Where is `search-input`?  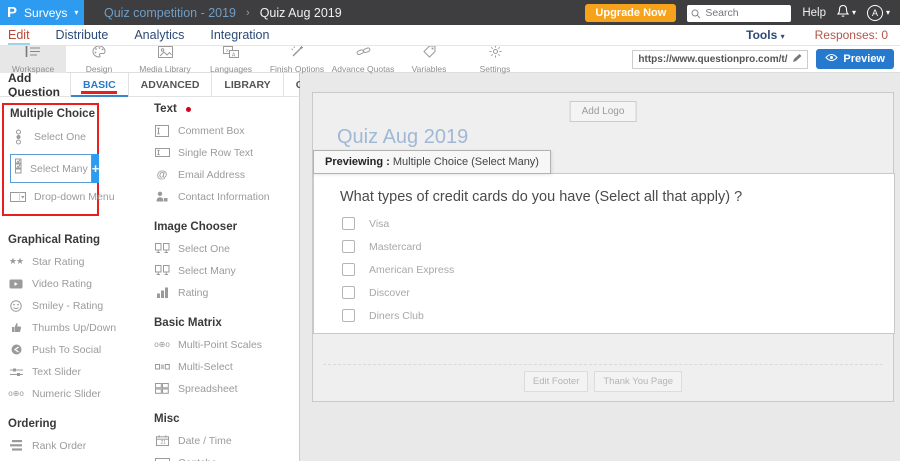
search-input is located at coordinates (739, 13).